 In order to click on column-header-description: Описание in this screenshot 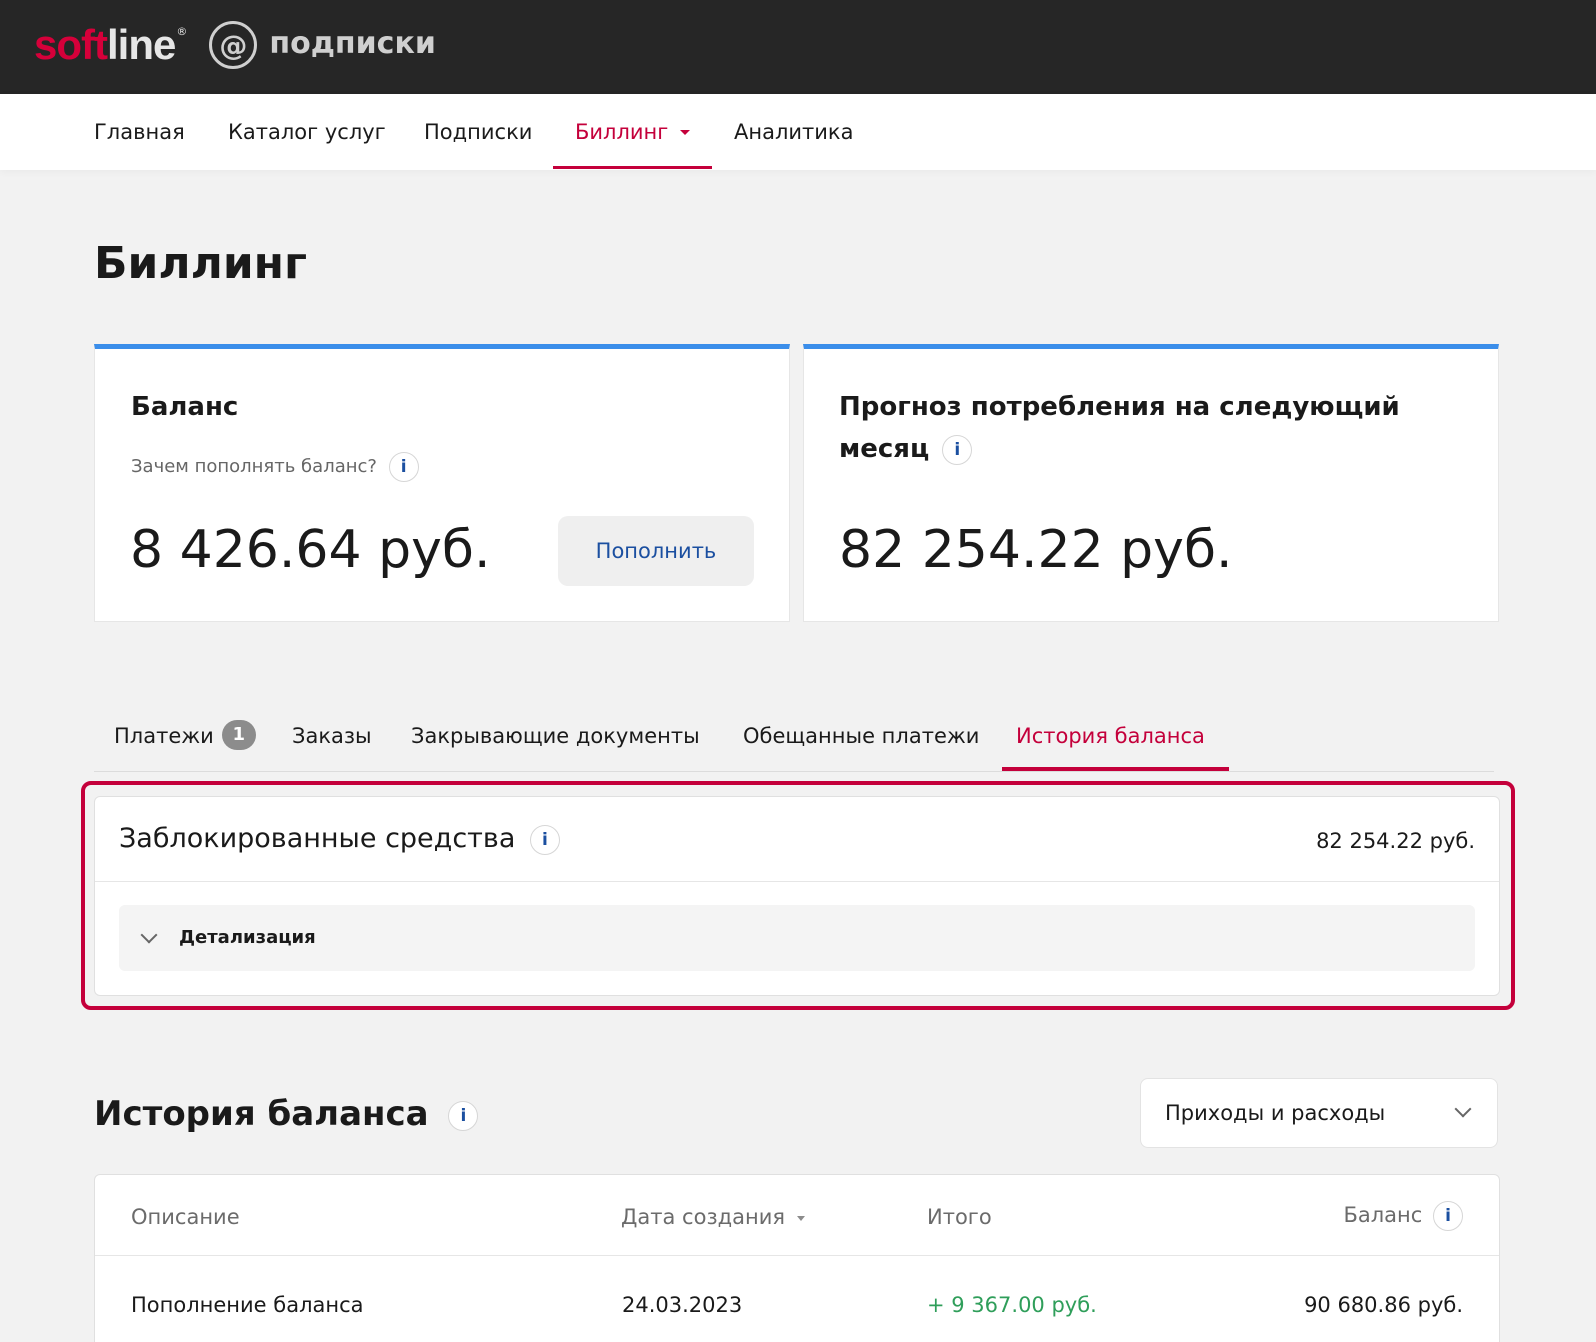, I will do `click(185, 1217)`.